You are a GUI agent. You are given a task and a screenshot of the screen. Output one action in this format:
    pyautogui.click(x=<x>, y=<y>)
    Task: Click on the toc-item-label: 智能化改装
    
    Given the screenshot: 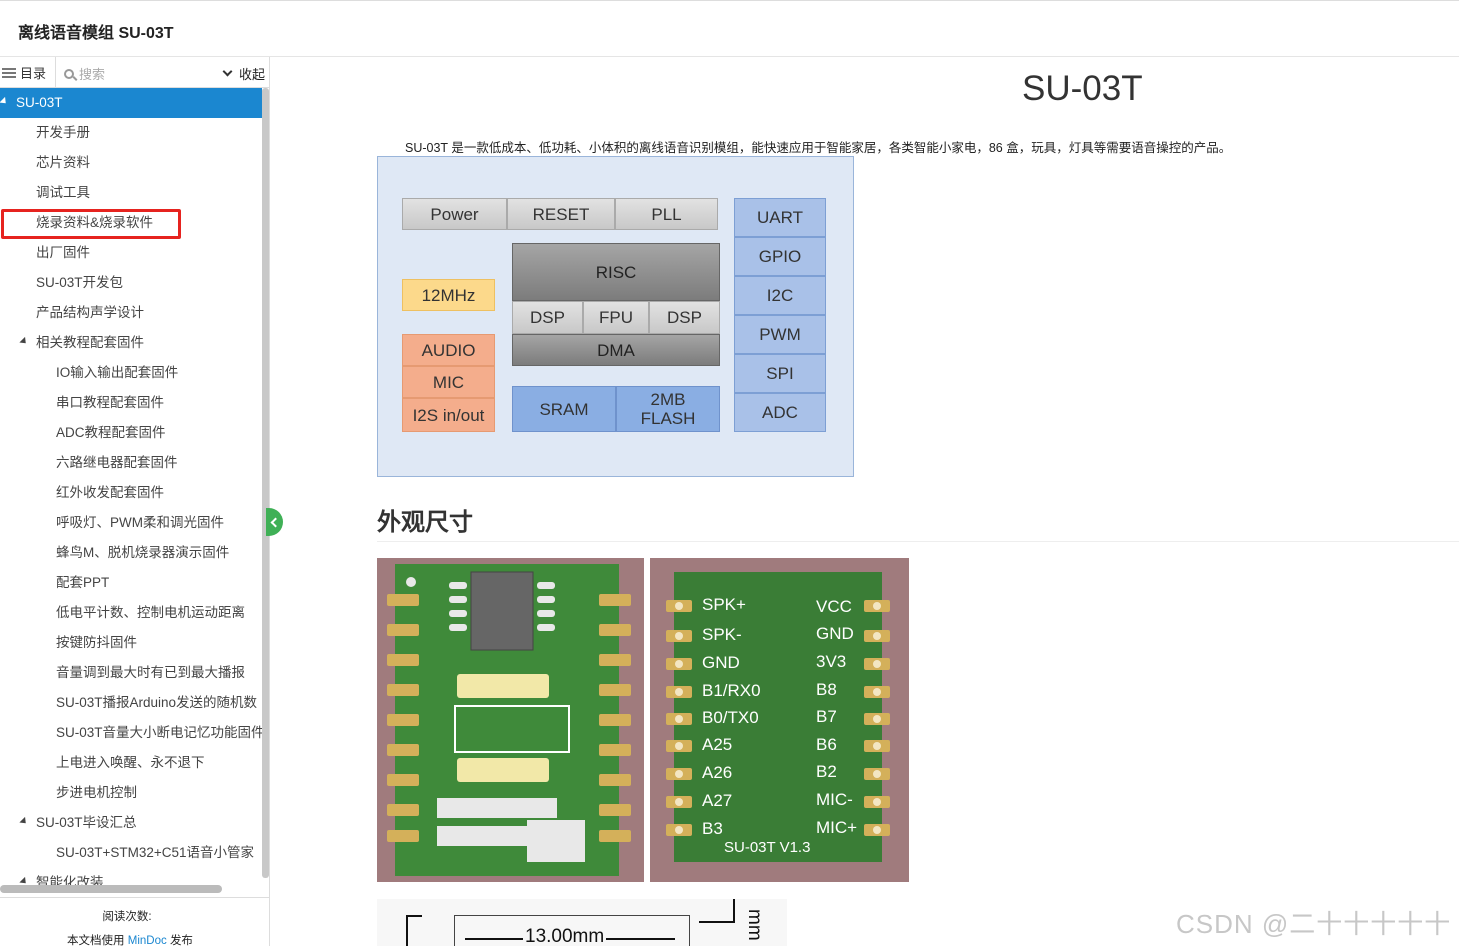 What is the action you would take?
    pyautogui.click(x=70, y=882)
    